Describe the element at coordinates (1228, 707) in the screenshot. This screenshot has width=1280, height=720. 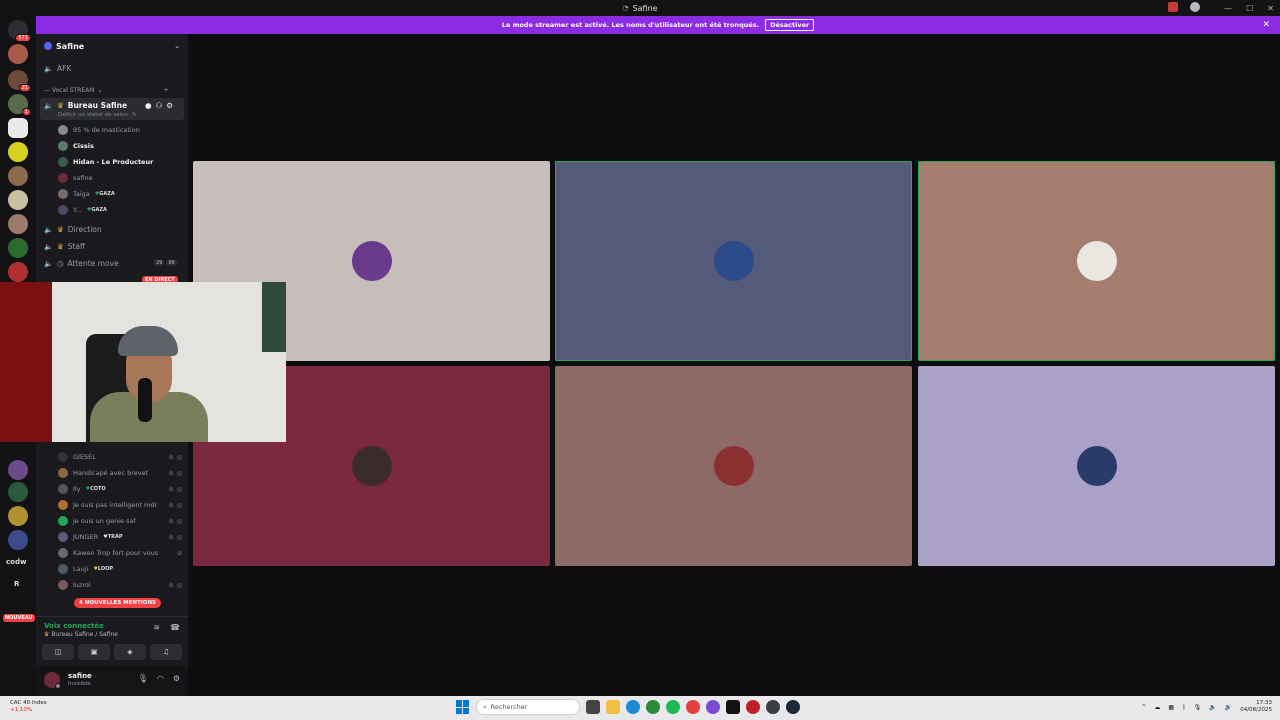
I see `volume-icon: 🔊` at that location.